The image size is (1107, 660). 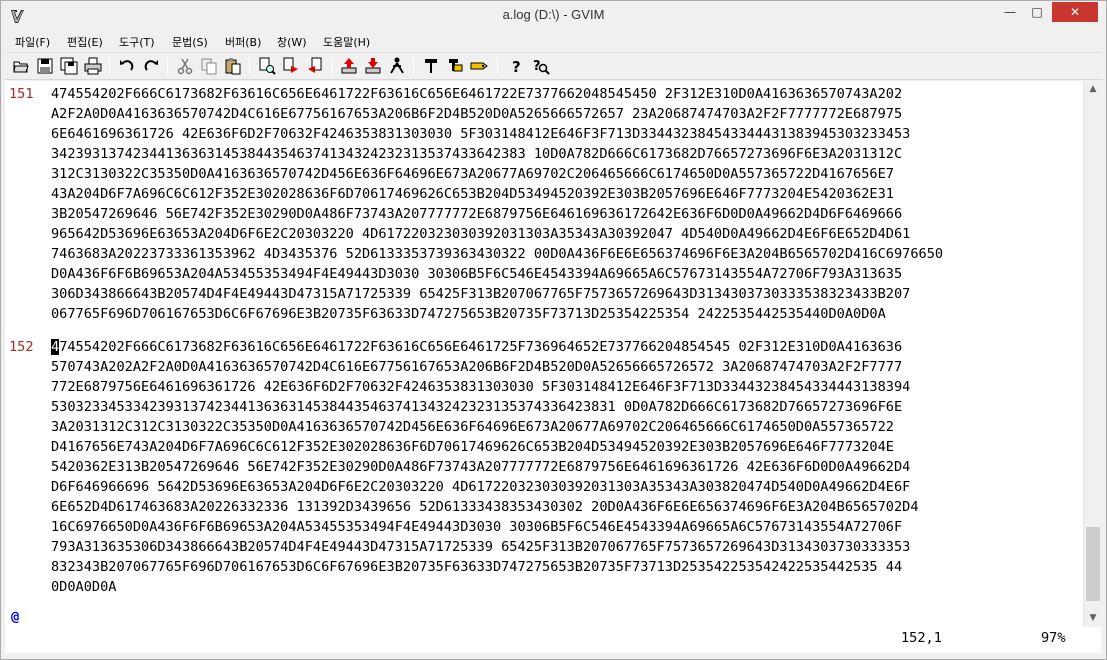 What do you see at coordinates (127, 66) in the screenshot?
I see `undo-icon` at bounding box center [127, 66].